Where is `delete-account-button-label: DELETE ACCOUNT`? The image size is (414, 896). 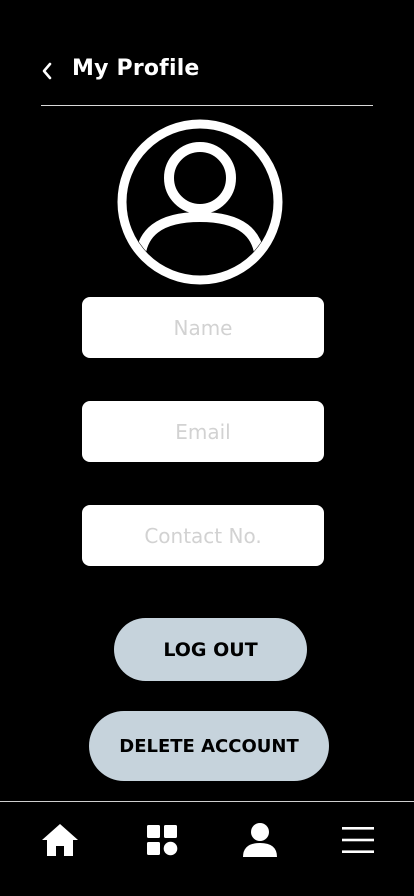 delete-account-button-label: DELETE ACCOUNT is located at coordinates (209, 746).